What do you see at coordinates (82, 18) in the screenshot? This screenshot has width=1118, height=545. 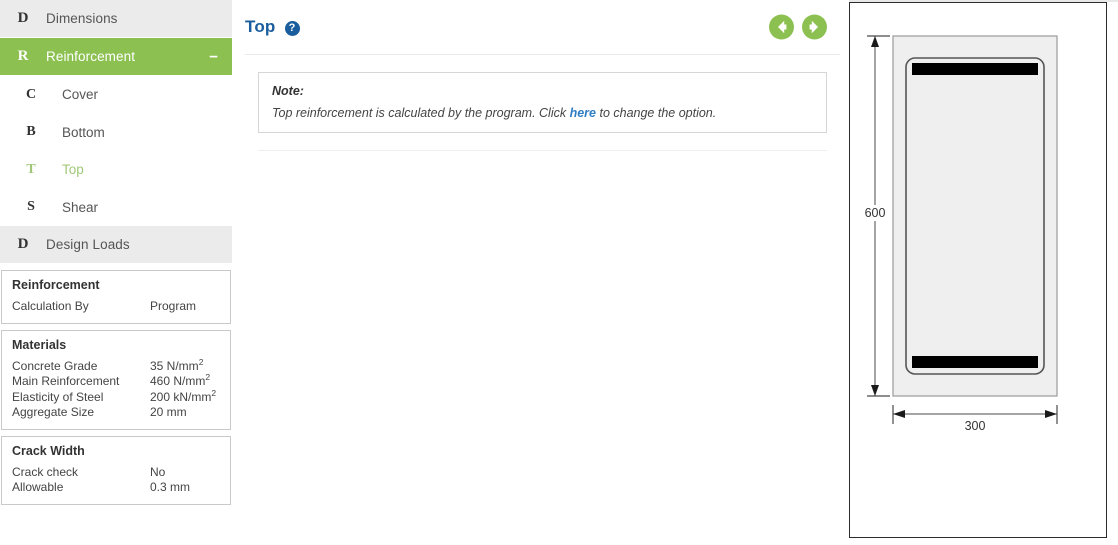 I see `sidebar-item-label: Dimensions` at bounding box center [82, 18].